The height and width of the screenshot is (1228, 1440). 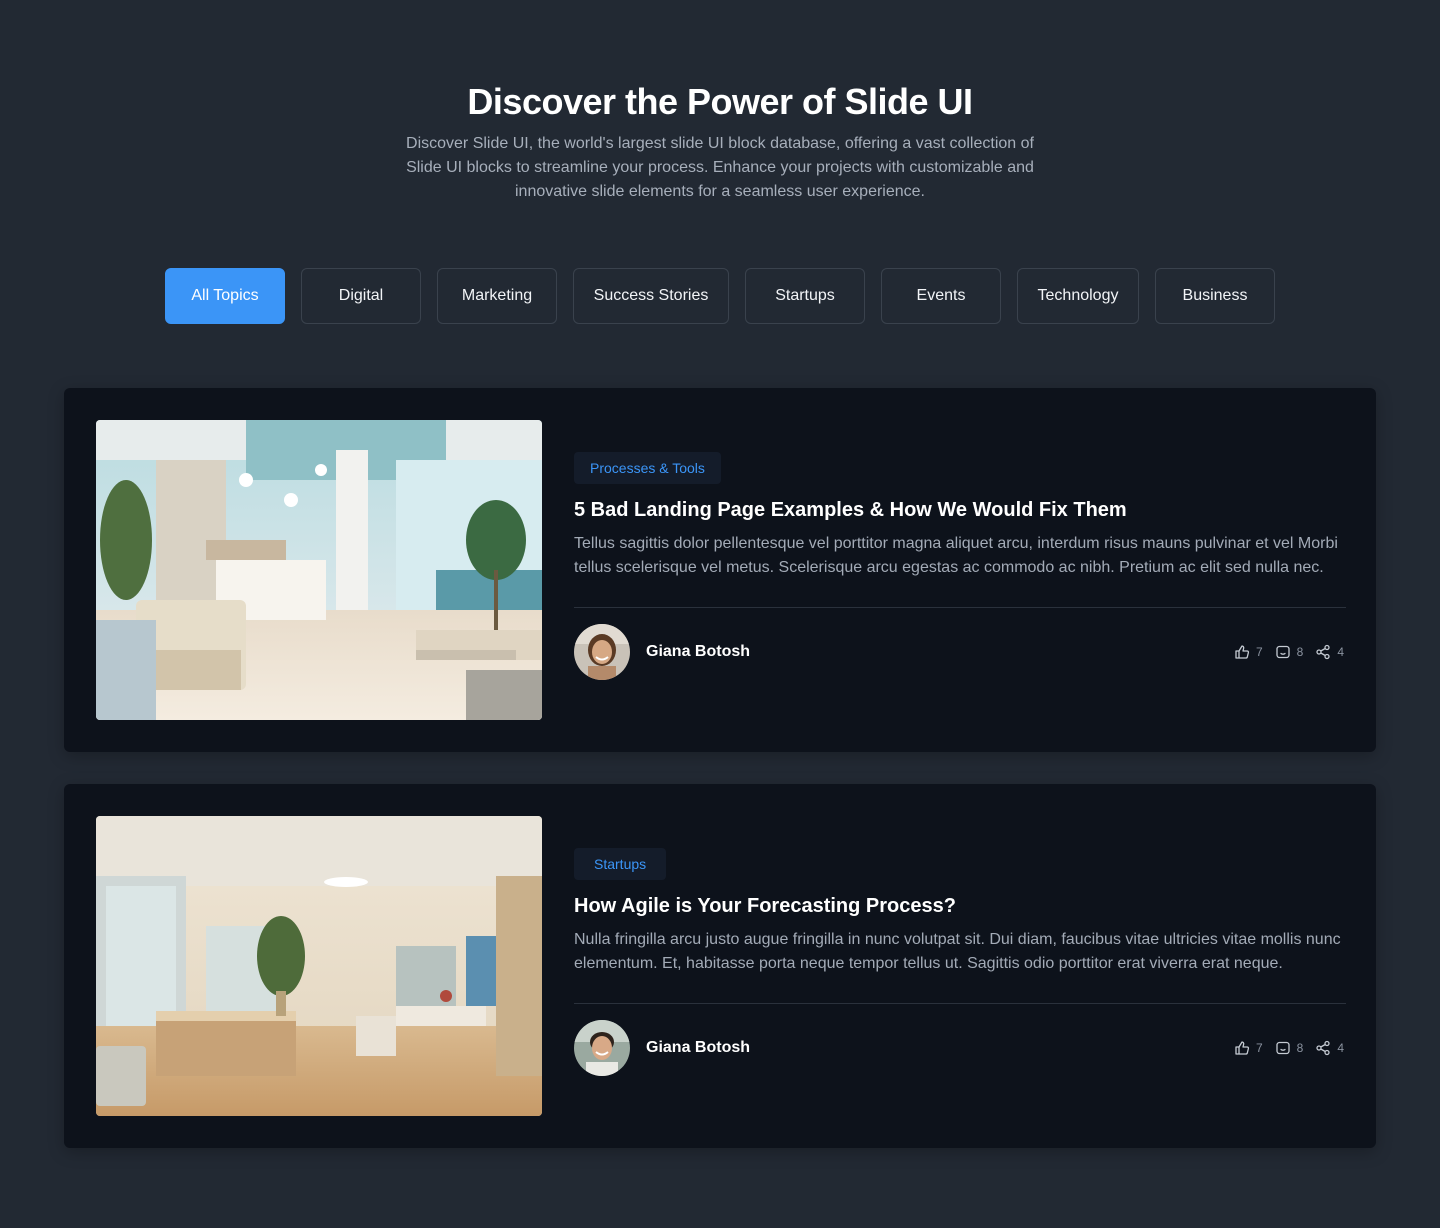 What do you see at coordinates (361, 296) in the screenshot?
I see `filter-digital: Digital` at bounding box center [361, 296].